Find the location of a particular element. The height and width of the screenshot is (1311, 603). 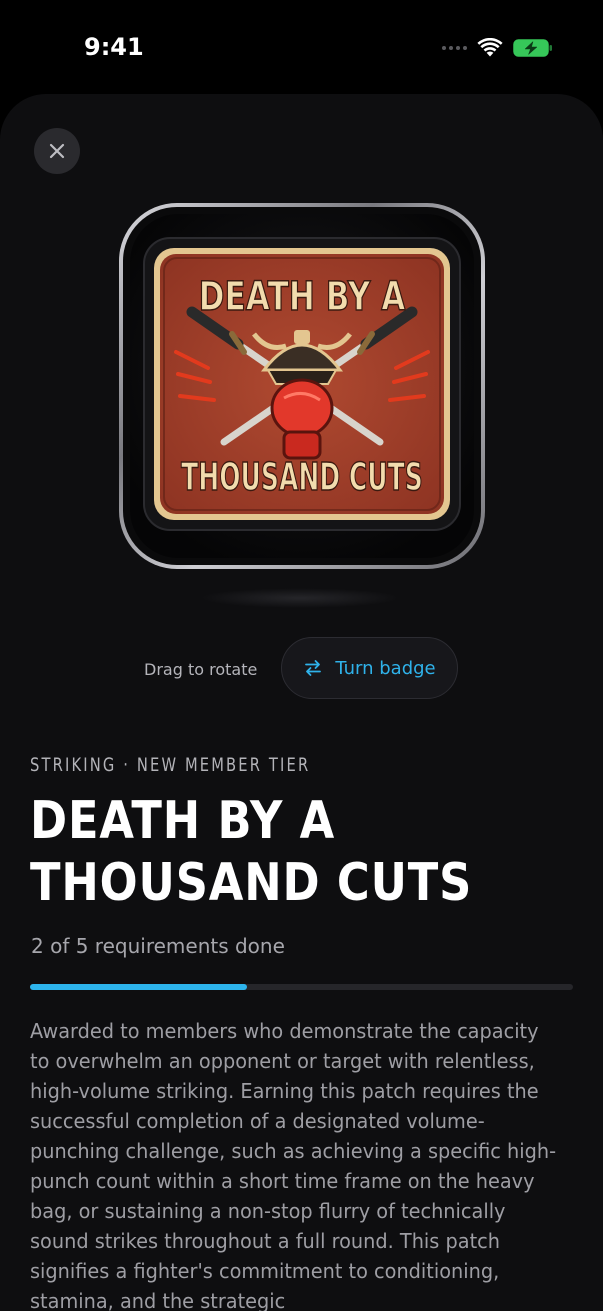

category-eyebrow: STRIKING · NEW MEMBER TIER is located at coordinates (170, 765).